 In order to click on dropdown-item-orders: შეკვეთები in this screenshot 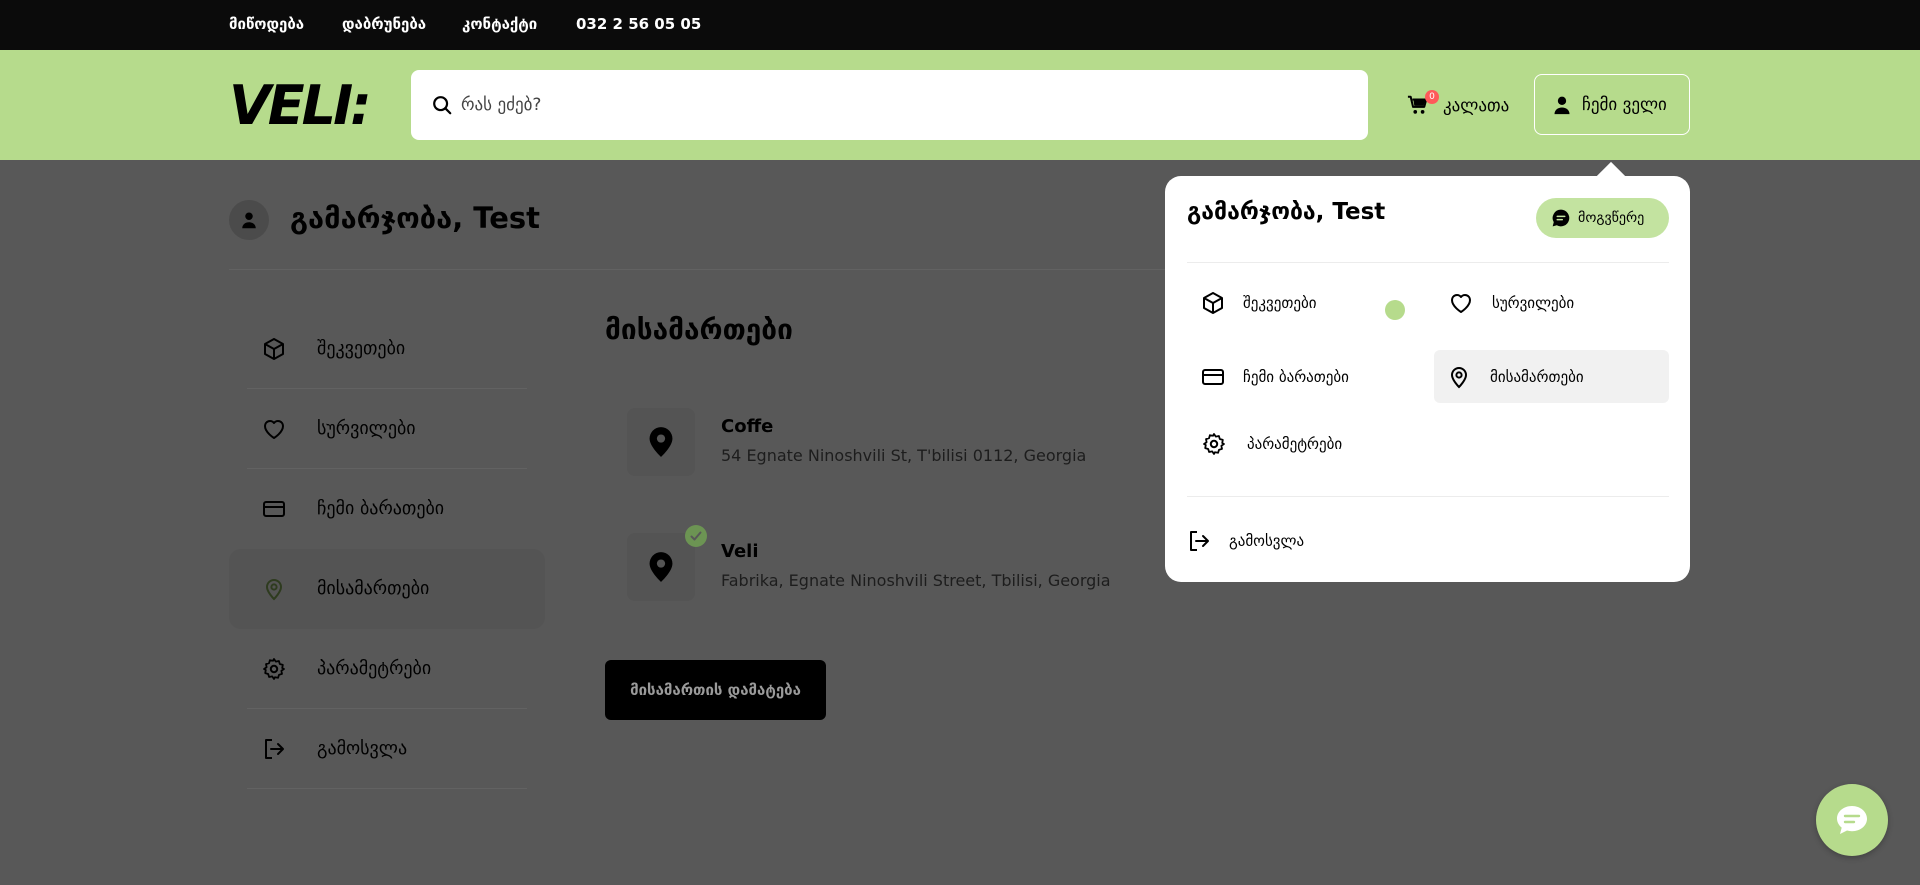, I will do `click(1302, 302)`.